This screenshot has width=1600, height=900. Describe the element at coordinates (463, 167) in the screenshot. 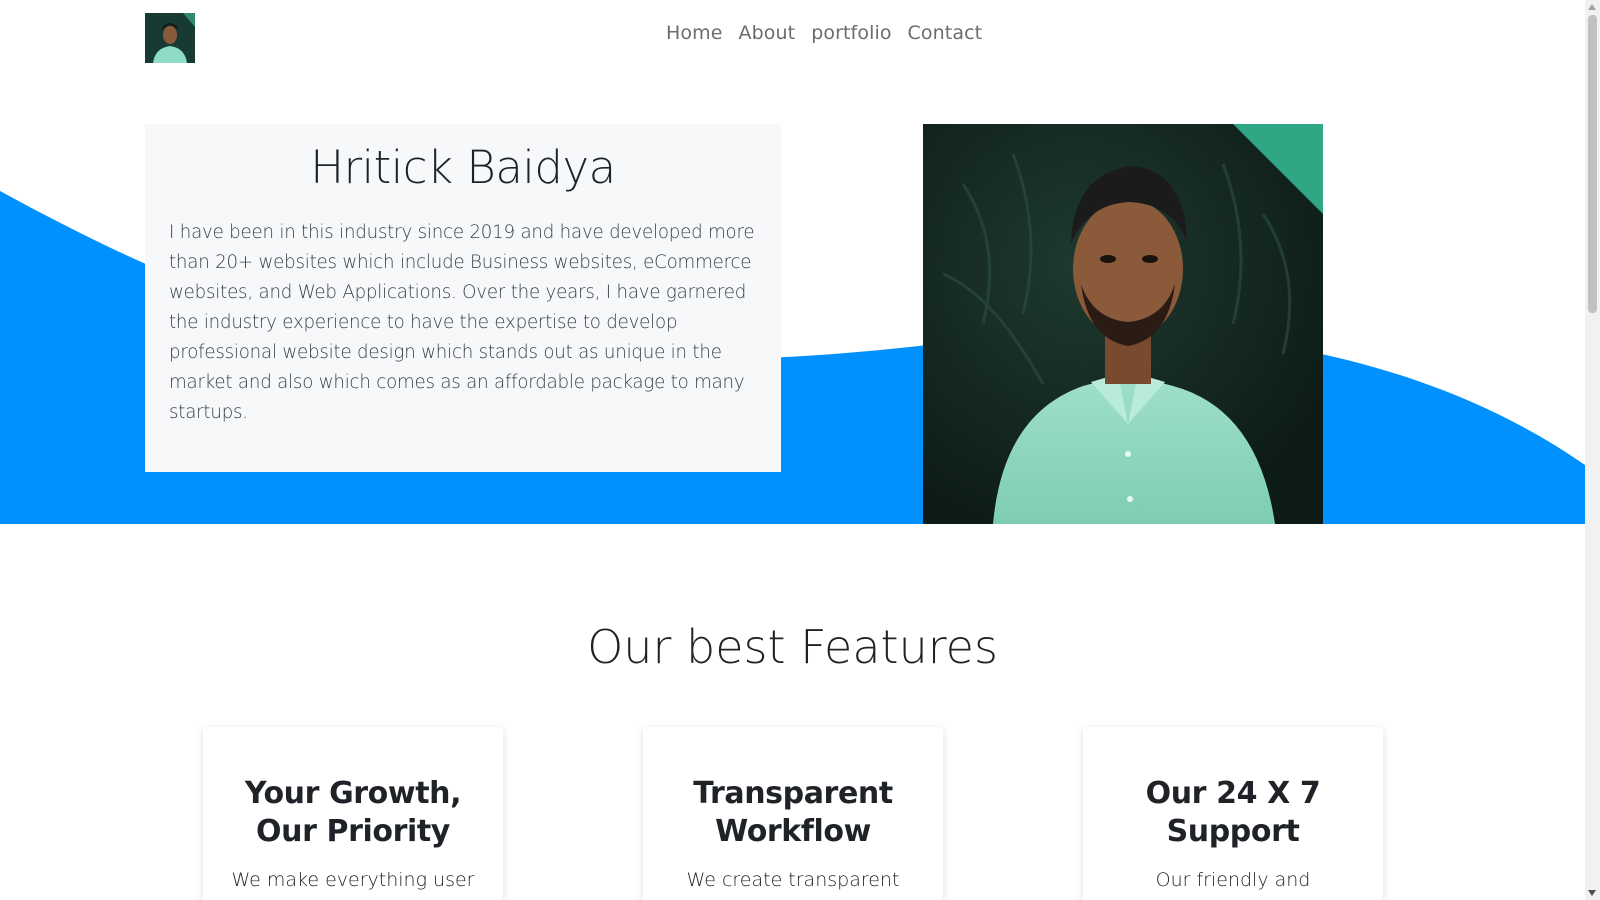

I see `hero-name-heading: Hritick Baidya` at that location.